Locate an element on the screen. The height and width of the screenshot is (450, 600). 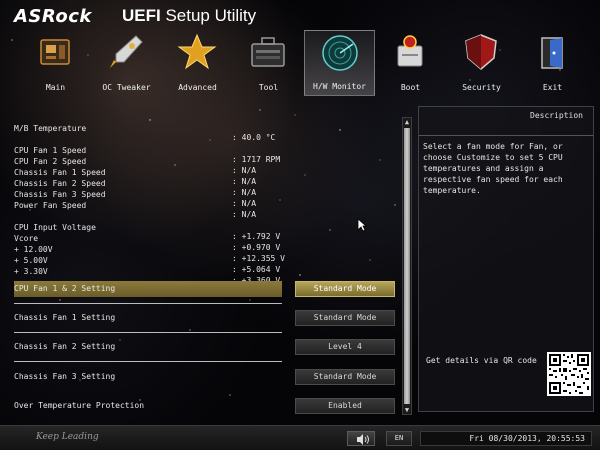
tab-main-label: Main is located at coordinates (55, 87).